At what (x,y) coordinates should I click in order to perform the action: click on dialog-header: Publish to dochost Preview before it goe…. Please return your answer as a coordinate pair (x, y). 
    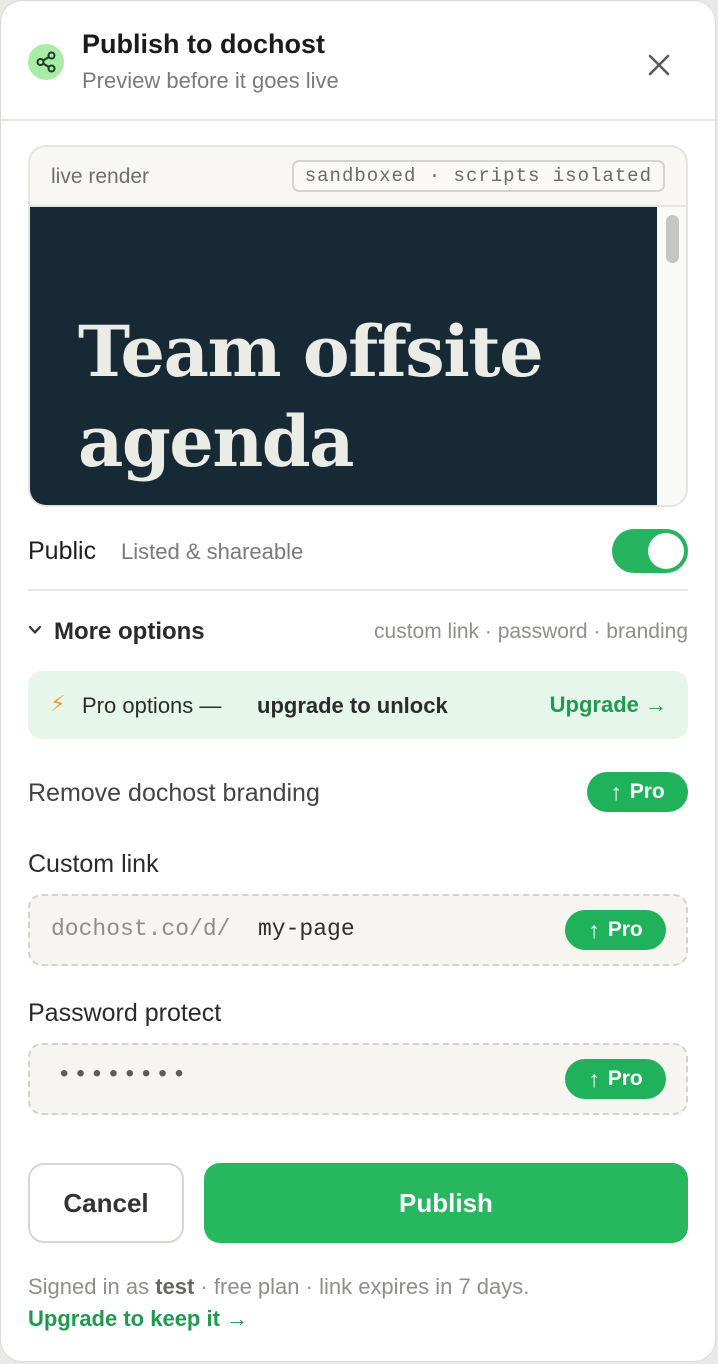
    Looking at the image, I should click on (358, 61).